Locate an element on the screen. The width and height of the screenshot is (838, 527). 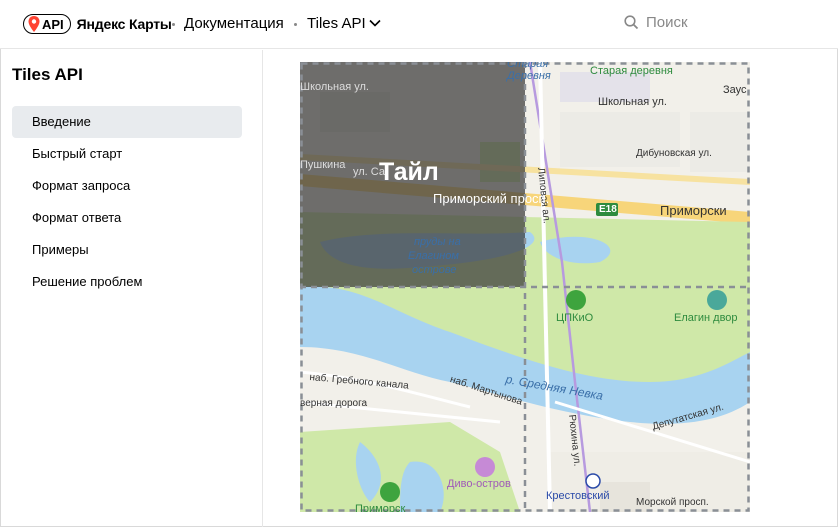
sidebar-item-response-format: Формат ответа is located at coordinates (127, 218).